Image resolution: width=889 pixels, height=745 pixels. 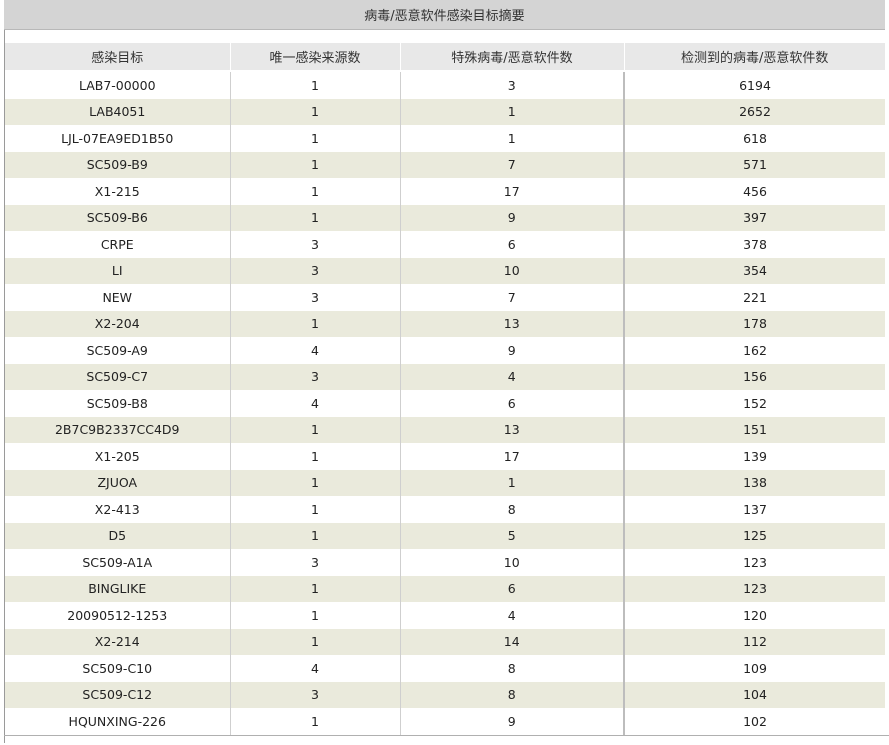 What do you see at coordinates (754, 482) in the screenshot?
I see `cell-detected-malware: 138` at bounding box center [754, 482].